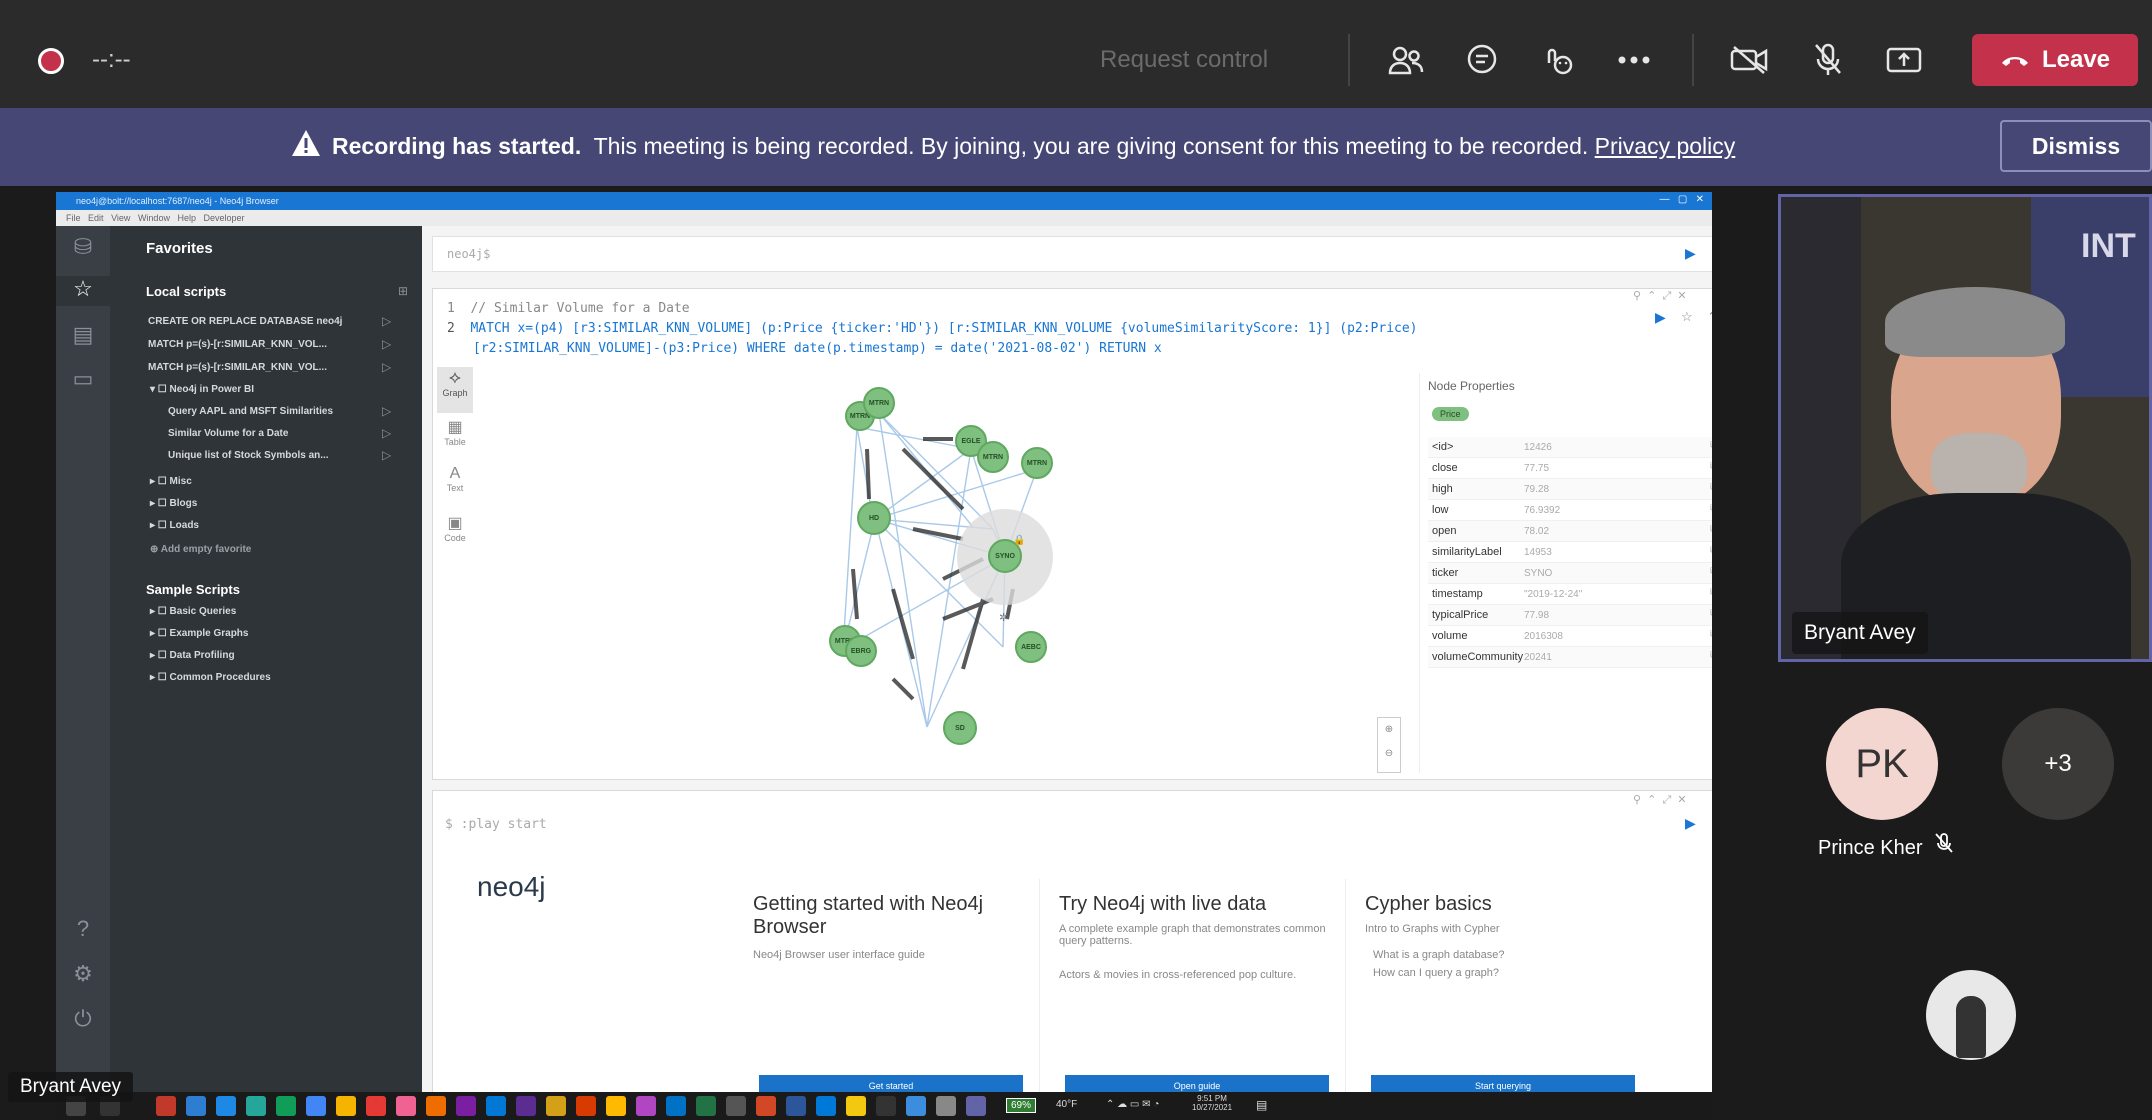 The width and height of the screenshot is (2152, 1120). What do you see at coordinates (83, 249) in the screenshot?
I see `database-icon: ⛁` at bounding box center [83, 249].